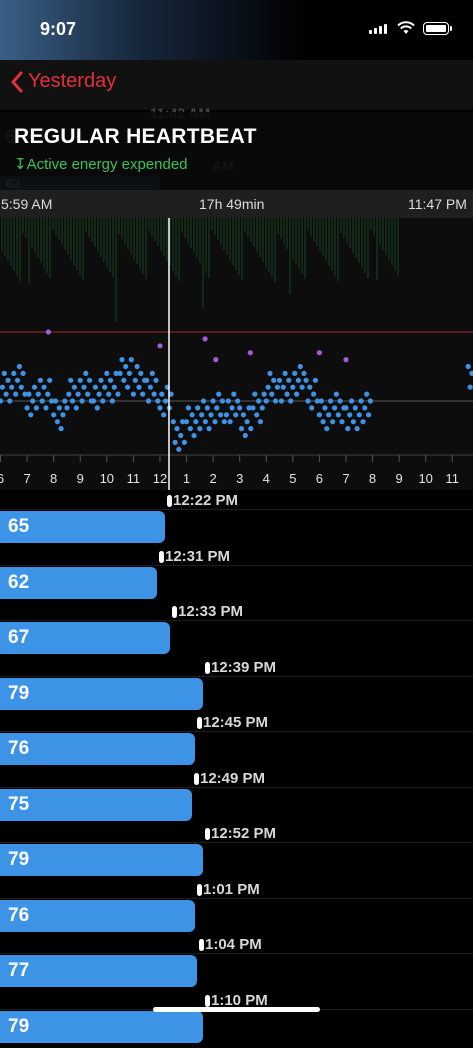  Describe the element at coordinates (198, 556) in the screenshot. I see `reading-time: 12:31 PM` at that location.